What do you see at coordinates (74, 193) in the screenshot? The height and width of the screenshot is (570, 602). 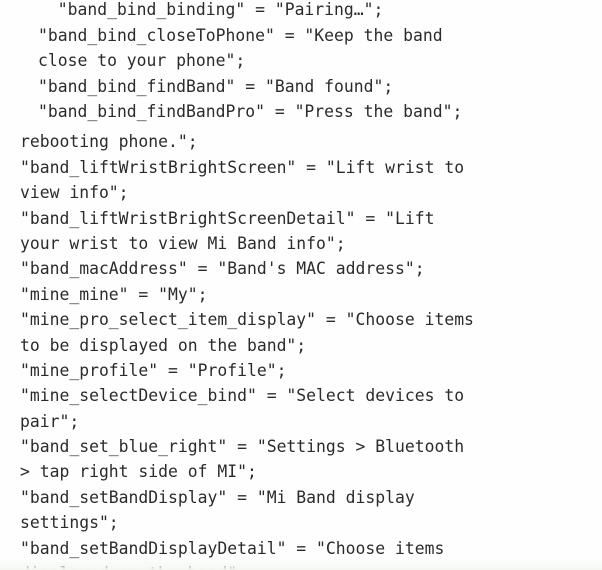 I see `code-line: view info";` at bounding box center [74, 193].